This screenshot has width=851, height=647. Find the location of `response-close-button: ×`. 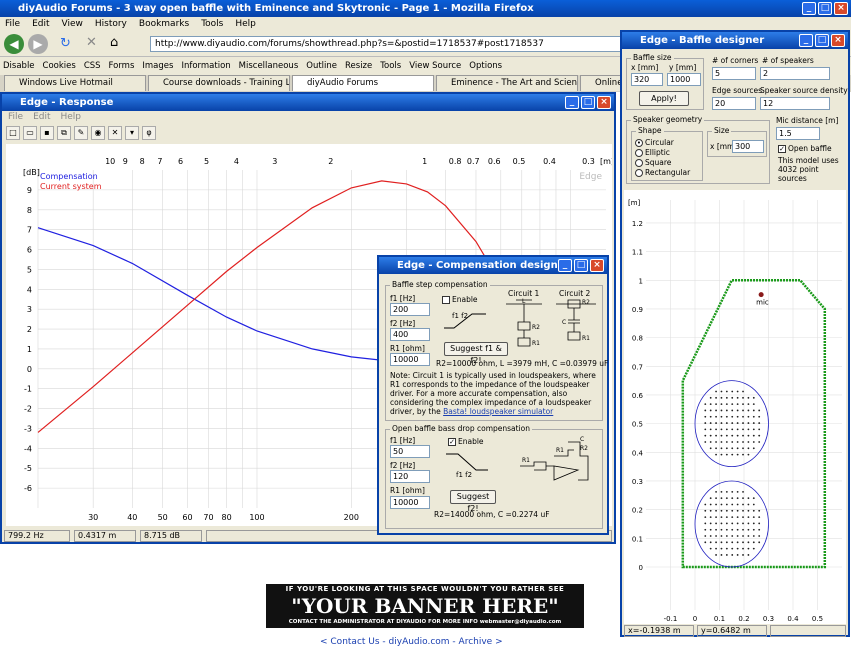

response-close-button: × is located at coordinates (604, 102).